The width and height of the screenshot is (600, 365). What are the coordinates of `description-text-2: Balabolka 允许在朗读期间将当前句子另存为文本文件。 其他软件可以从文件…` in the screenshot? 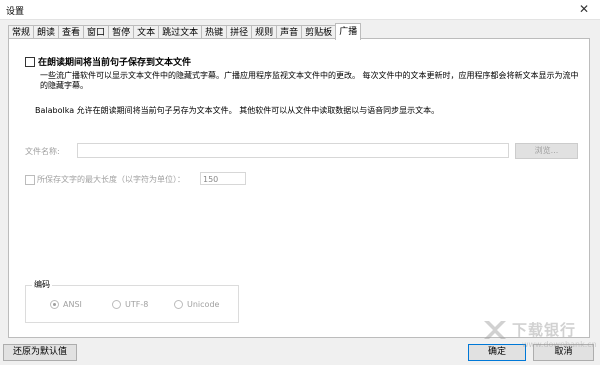 It's located at (237, 110).